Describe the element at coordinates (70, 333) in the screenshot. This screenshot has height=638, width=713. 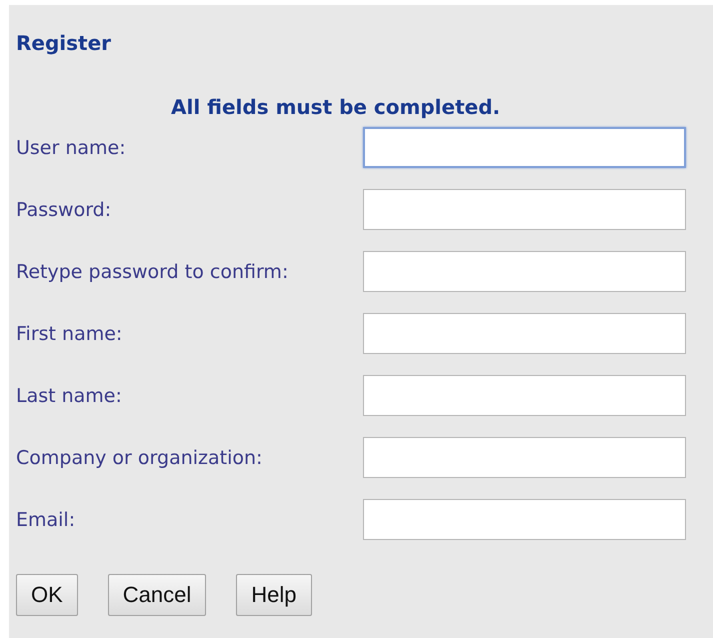
I see `field-label: First name:` at that location.